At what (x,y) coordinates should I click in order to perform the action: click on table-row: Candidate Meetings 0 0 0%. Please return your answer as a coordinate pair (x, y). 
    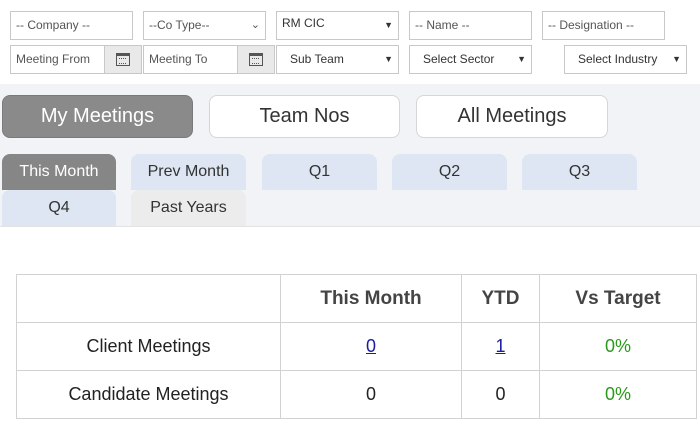
    Looking at the image, I should click on (356, 394).